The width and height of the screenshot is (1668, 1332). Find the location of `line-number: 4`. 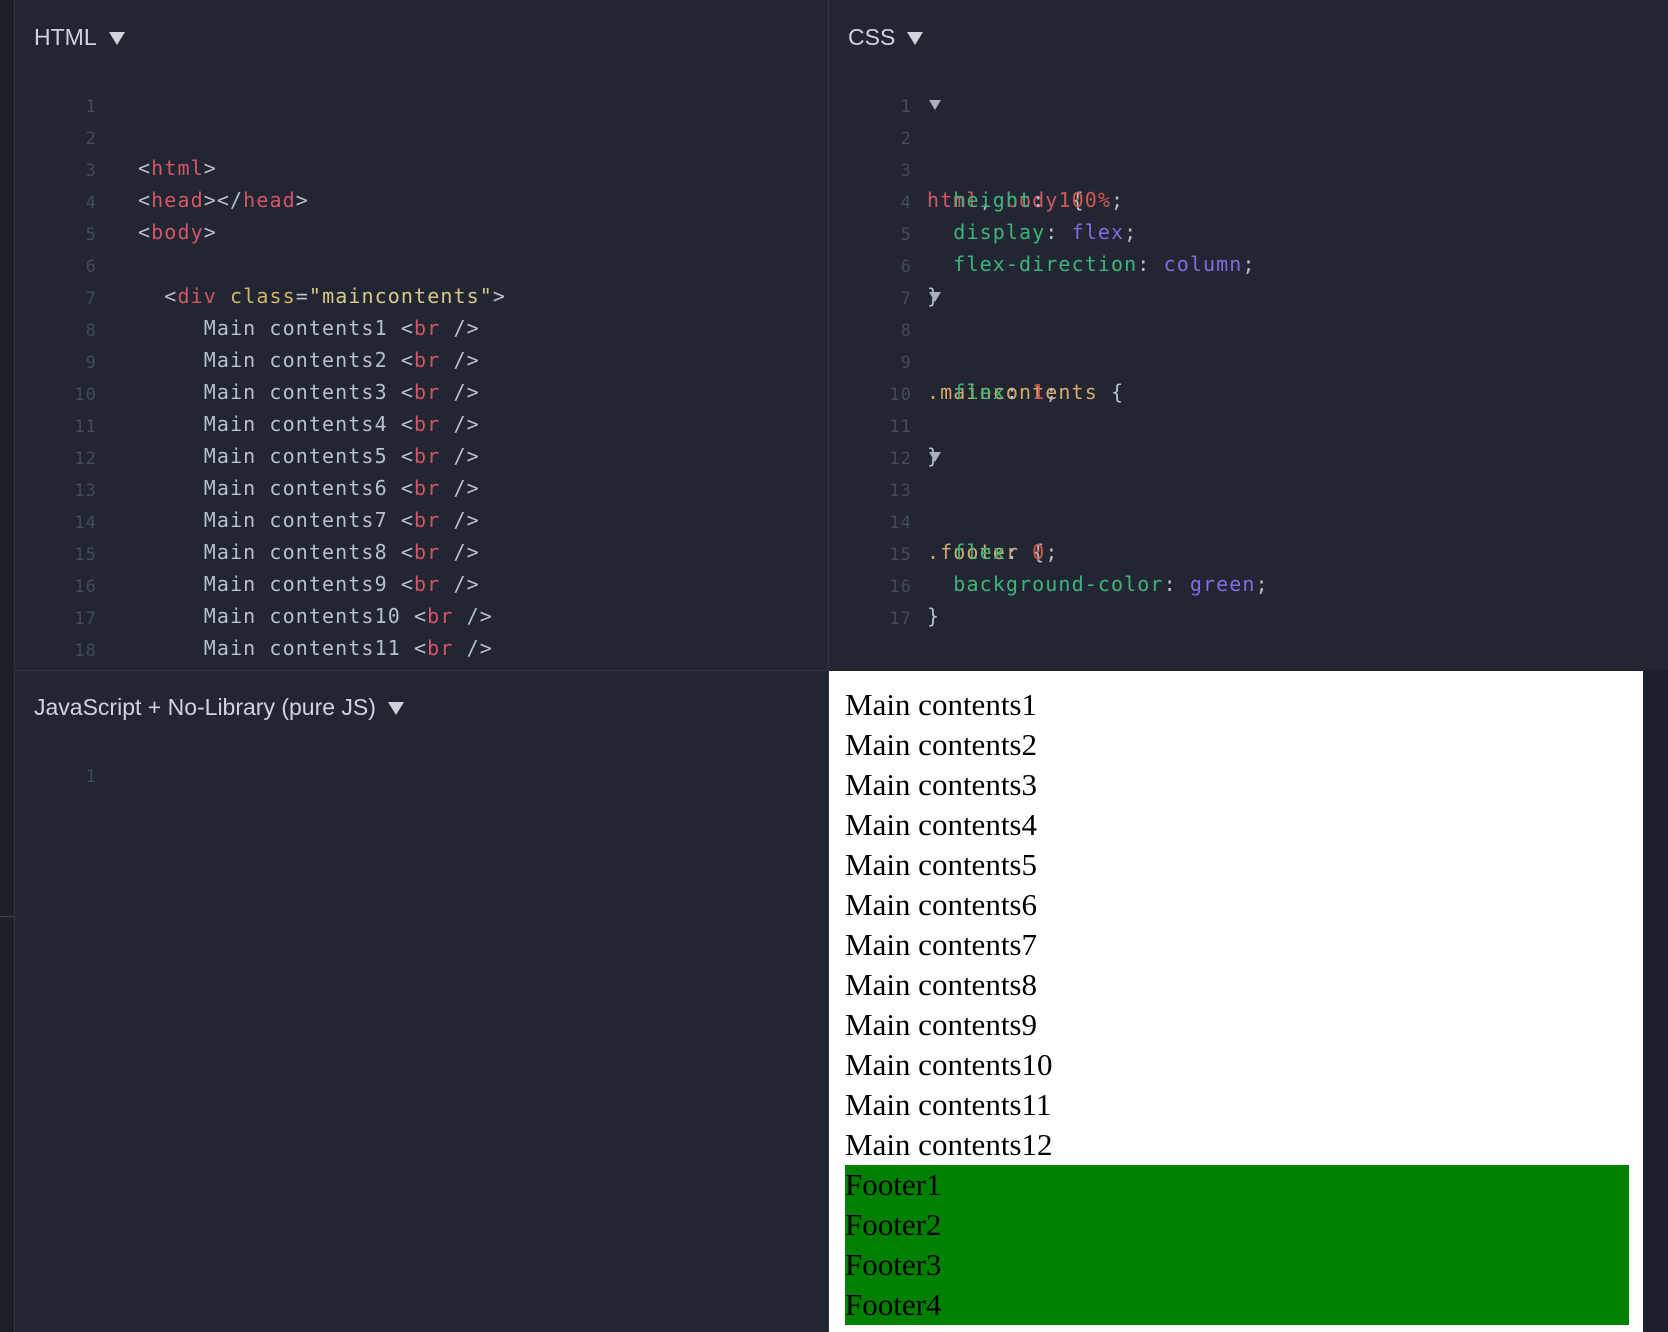

line-number: 4 is located at coordinates (906, 203).